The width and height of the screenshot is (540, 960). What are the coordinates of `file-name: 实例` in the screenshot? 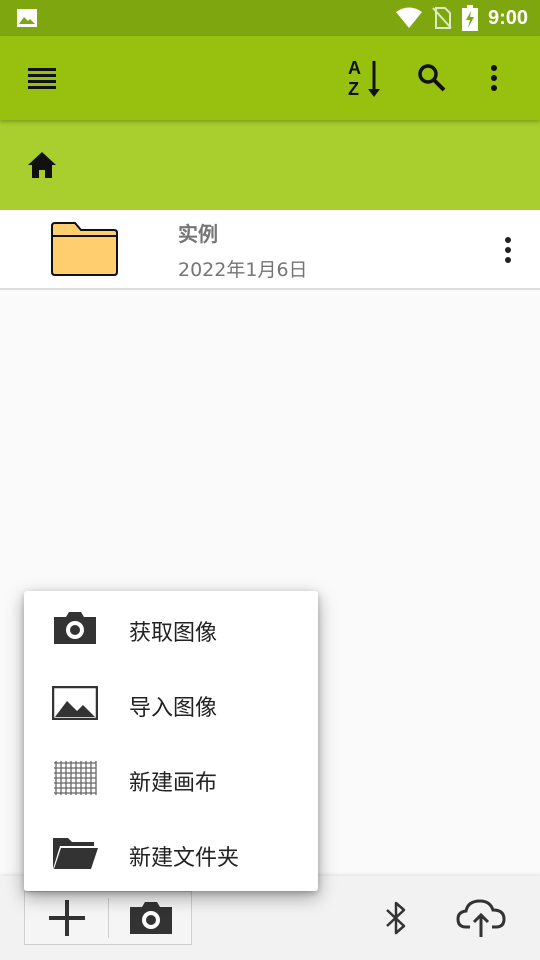 It's located at (198, 234).